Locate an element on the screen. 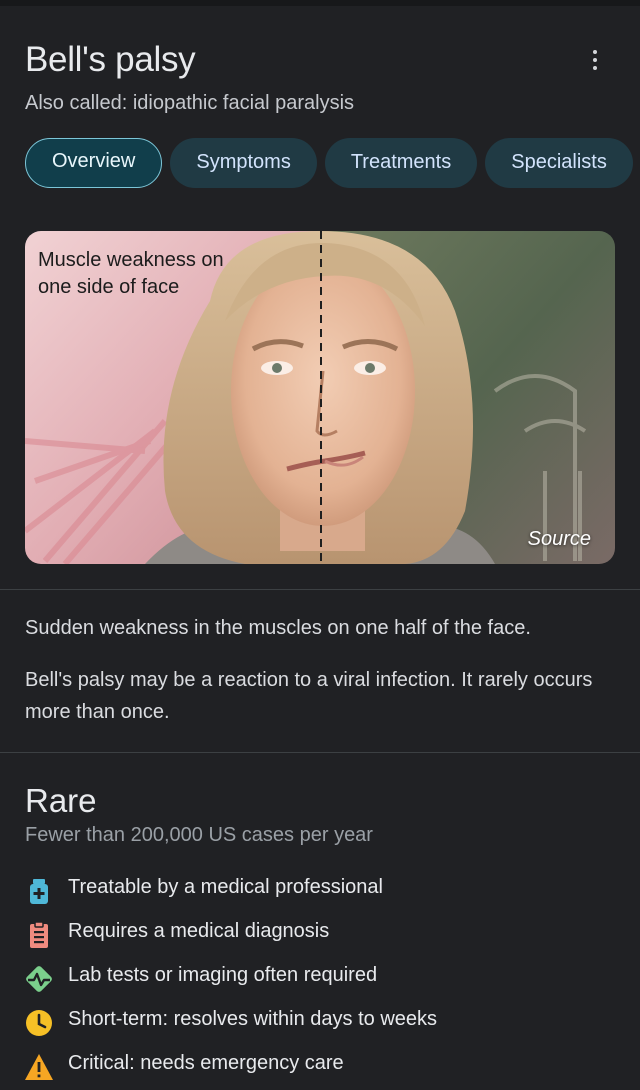 Image resolution: width=640 pixels, height=1090 pixels. page-subtitle: Also called: idiopathic facial paralysis is located at coordinates (190, 103).